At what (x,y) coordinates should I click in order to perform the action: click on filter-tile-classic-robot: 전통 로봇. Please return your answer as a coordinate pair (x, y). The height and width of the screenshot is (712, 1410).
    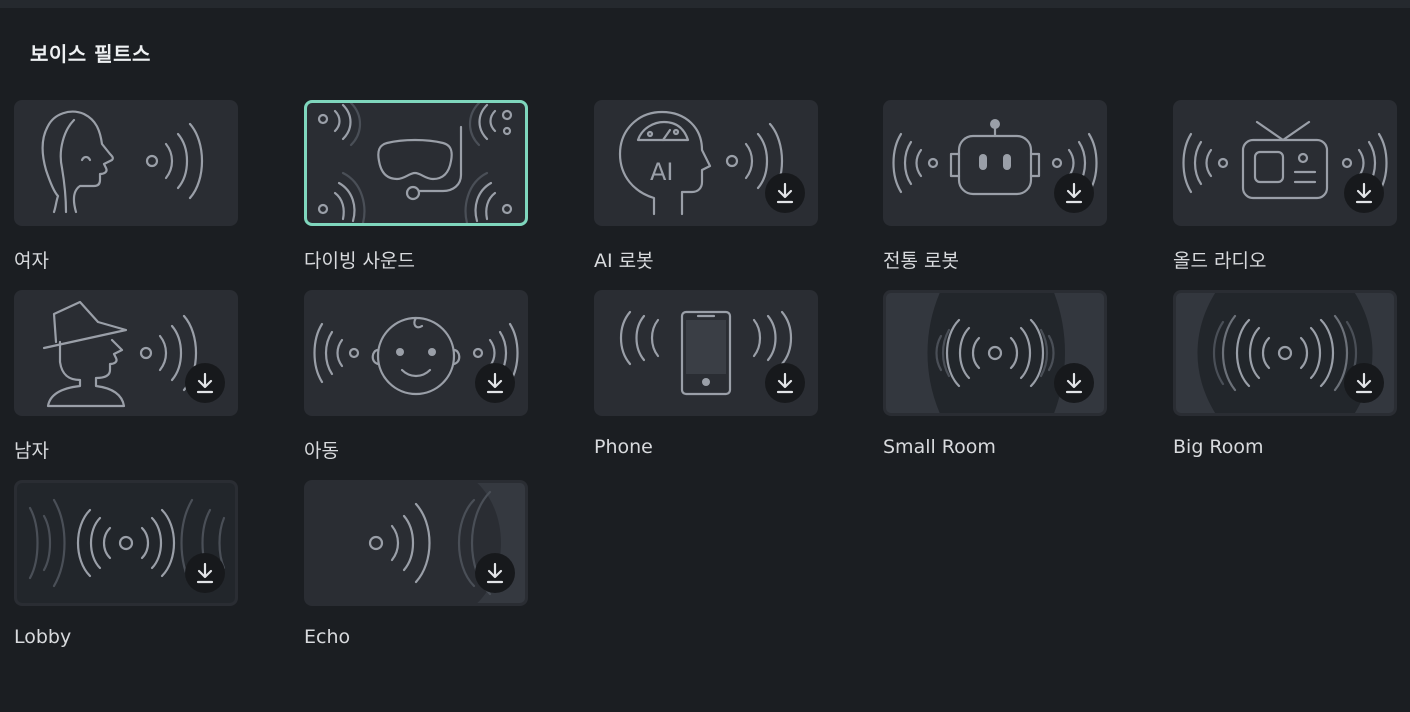
    Looking at the image, I should click on (995, 186).